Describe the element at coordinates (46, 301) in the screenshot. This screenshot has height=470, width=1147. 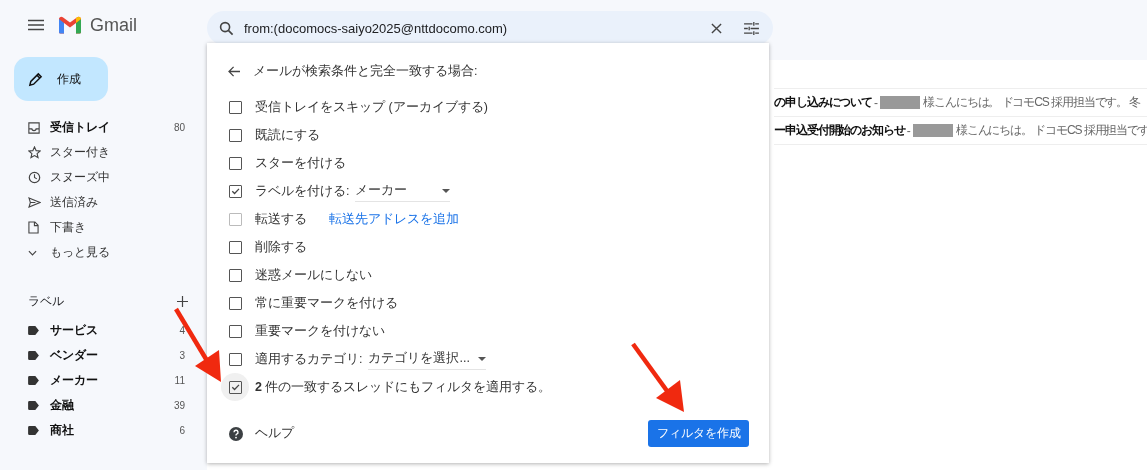
I see `labels-heading: ラベル` at that location.